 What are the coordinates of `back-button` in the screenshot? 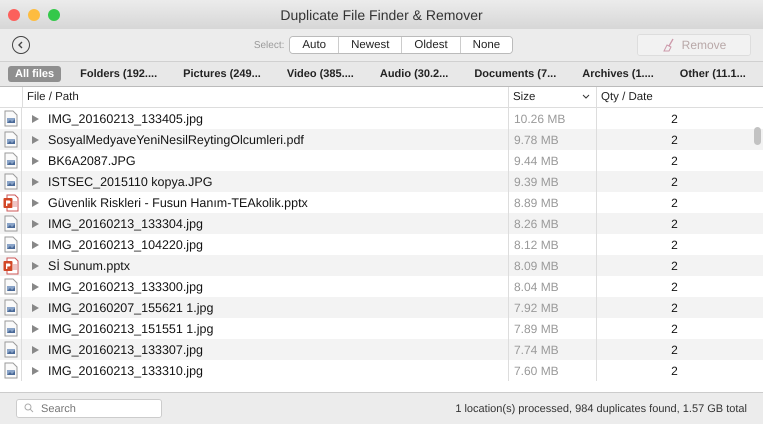 It's located at (21, 45).